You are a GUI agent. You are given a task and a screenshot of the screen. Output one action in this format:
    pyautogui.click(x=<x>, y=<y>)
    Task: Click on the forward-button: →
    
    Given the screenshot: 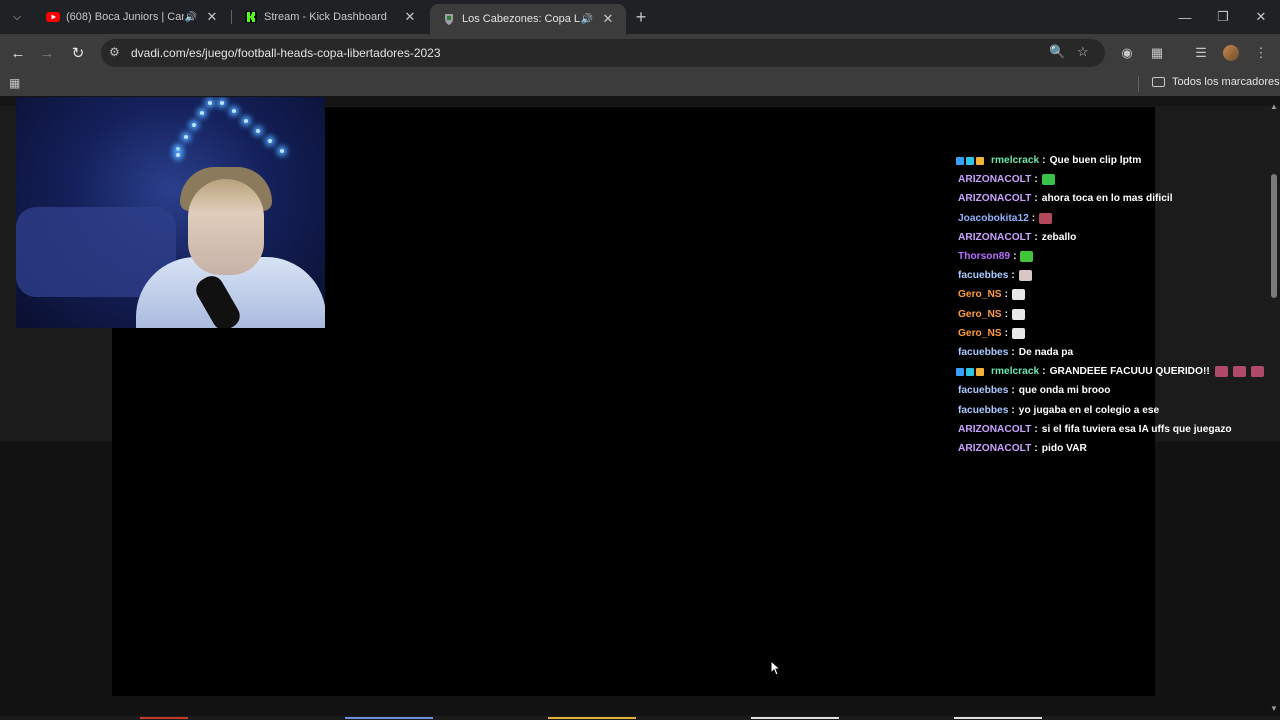 What is the action you would take?
    pyautogui.click(x=47, y=53)
    